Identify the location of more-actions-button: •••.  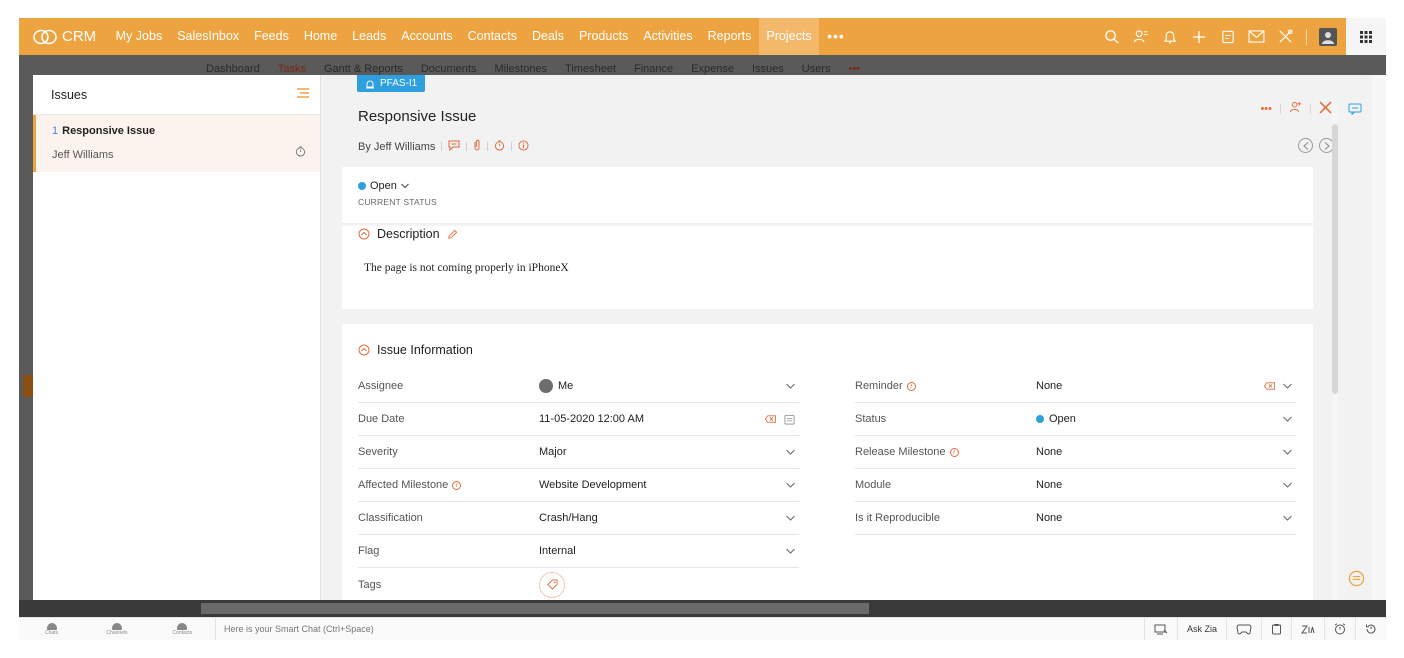
(1266, 109).